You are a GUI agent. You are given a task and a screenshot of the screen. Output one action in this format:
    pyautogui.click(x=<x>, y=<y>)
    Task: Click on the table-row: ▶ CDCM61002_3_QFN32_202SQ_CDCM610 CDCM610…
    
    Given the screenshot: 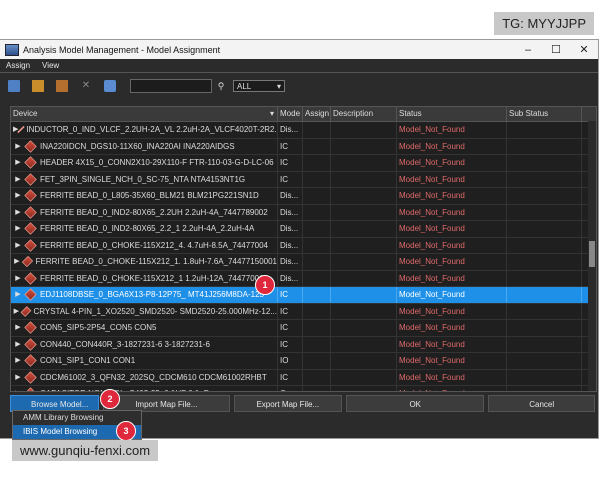 What is the action you would take?
    pyautogui.click(x=303, y=377)
    